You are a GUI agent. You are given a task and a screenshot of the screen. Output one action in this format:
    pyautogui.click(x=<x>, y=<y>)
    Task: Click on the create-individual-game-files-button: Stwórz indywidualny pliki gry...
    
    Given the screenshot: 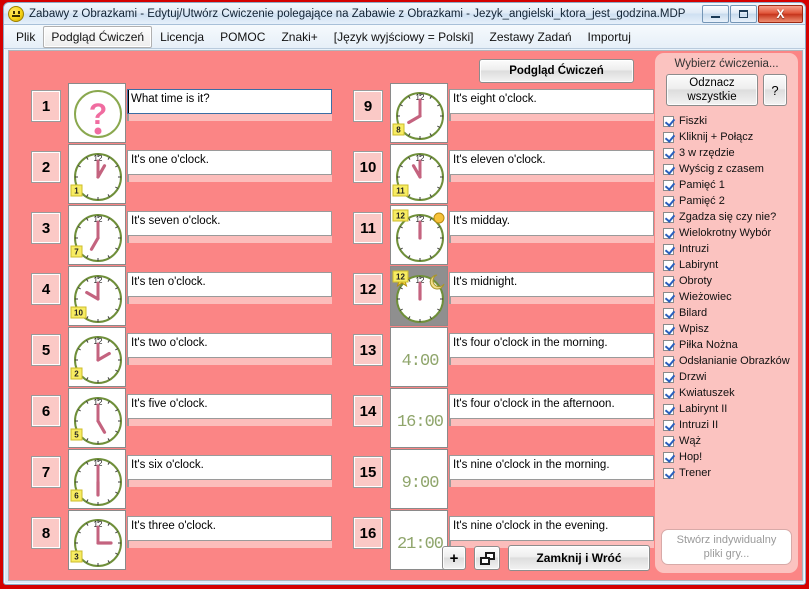 What is the action you would take?
    pyautogui.click(x=726, y=547)
    